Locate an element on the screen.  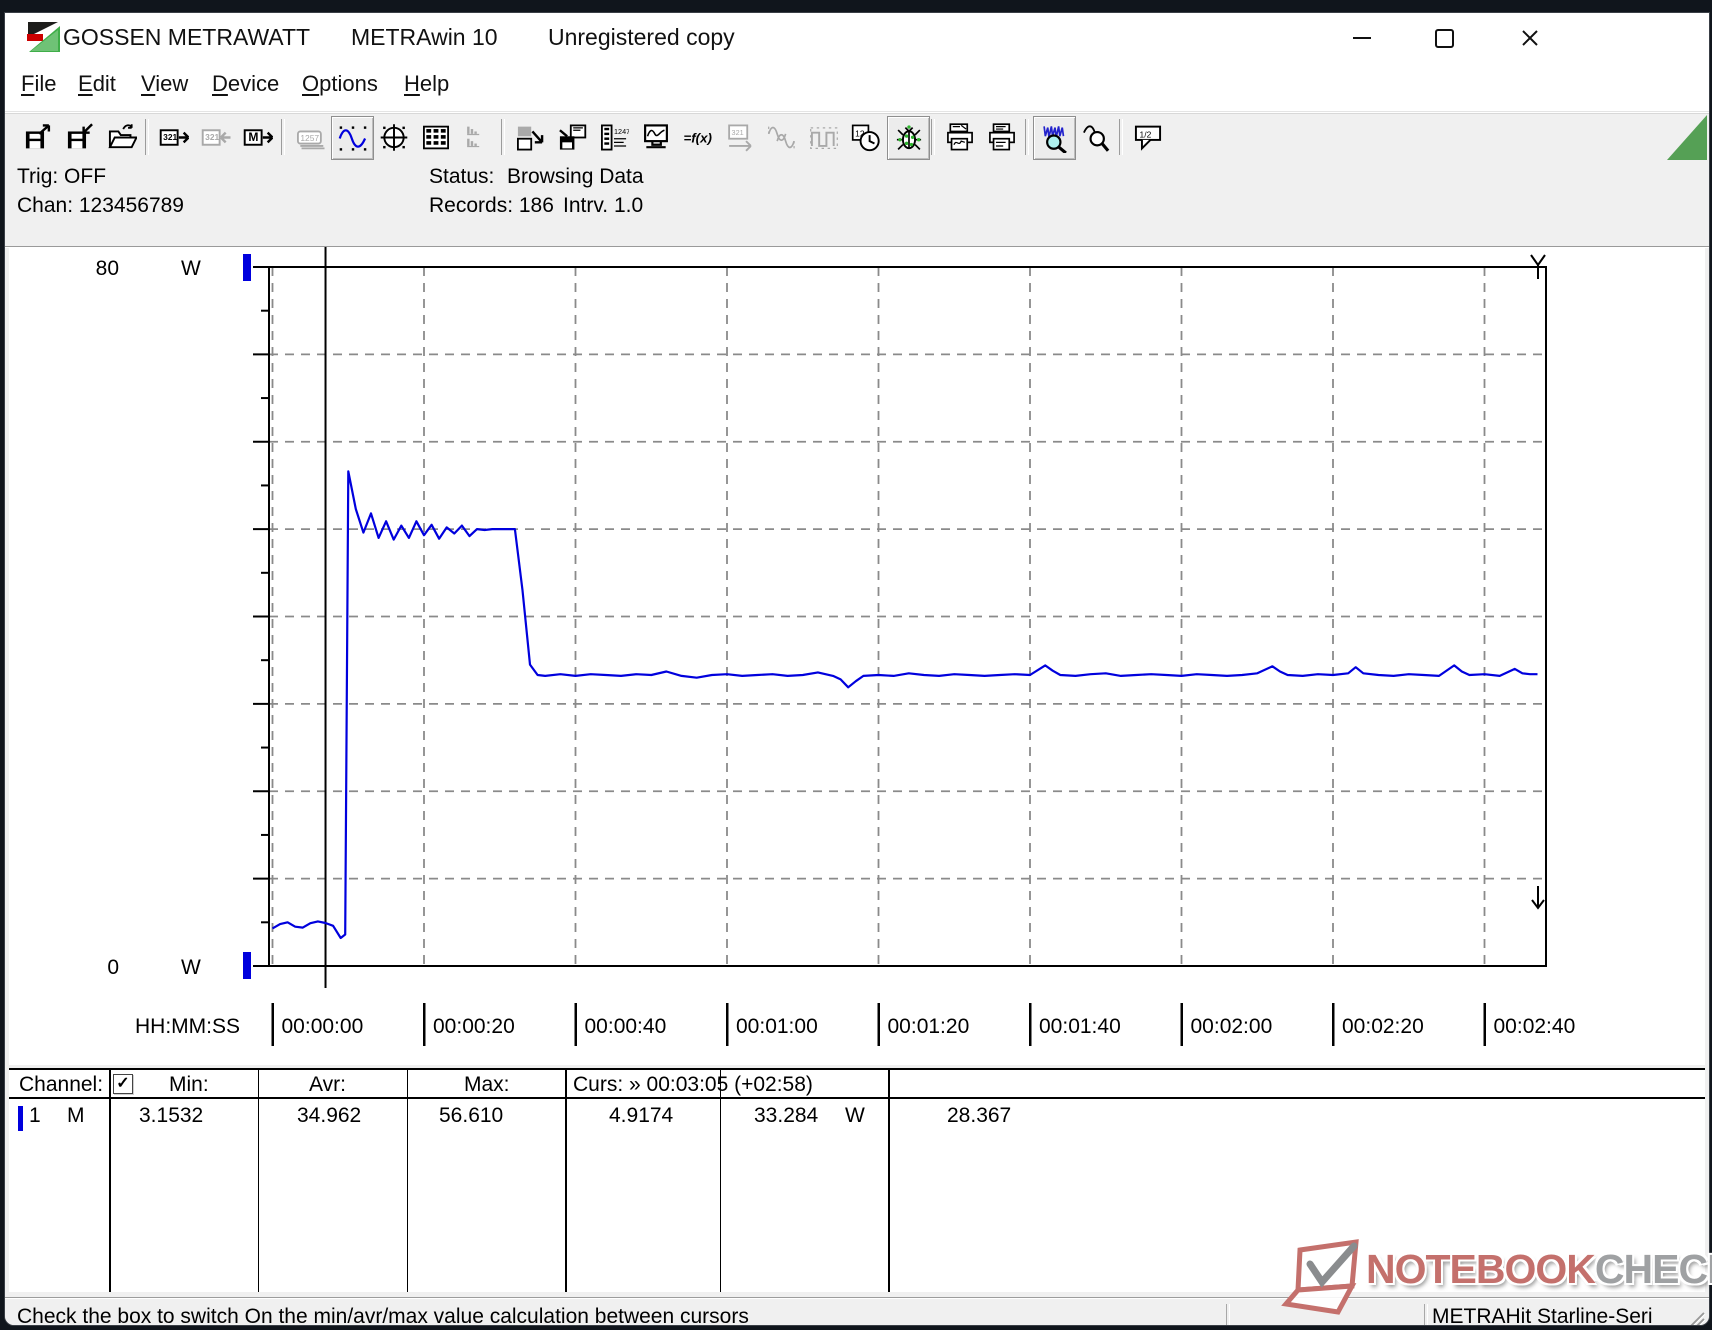
table-view-icon is located at coordinates (435, 137).